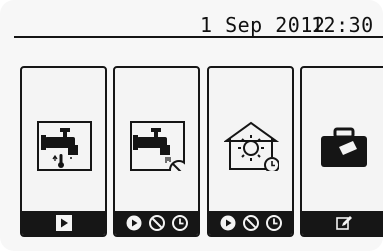 The image size is (383, 251). I want to click on edit-icon, so click(344, 223).